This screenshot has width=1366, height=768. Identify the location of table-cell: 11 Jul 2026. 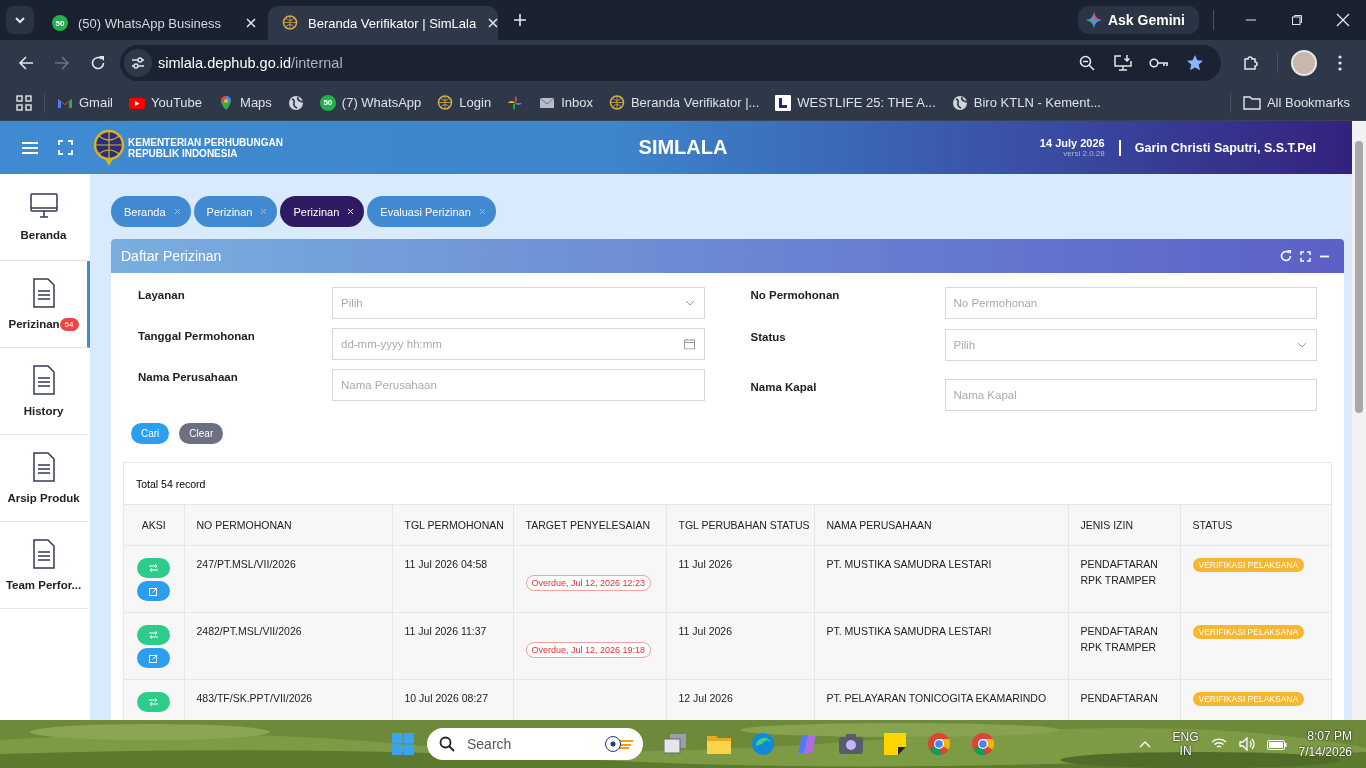
(705, 631).